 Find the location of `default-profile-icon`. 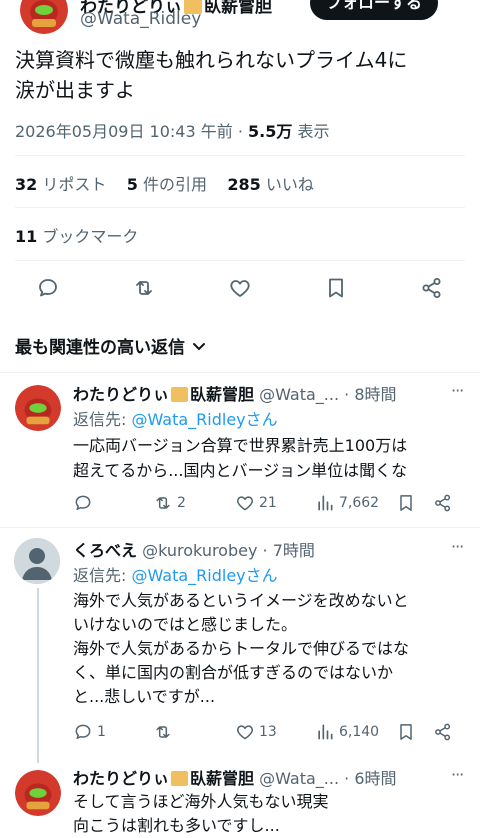

default-profile-icon is located at coordinates (37, 561).